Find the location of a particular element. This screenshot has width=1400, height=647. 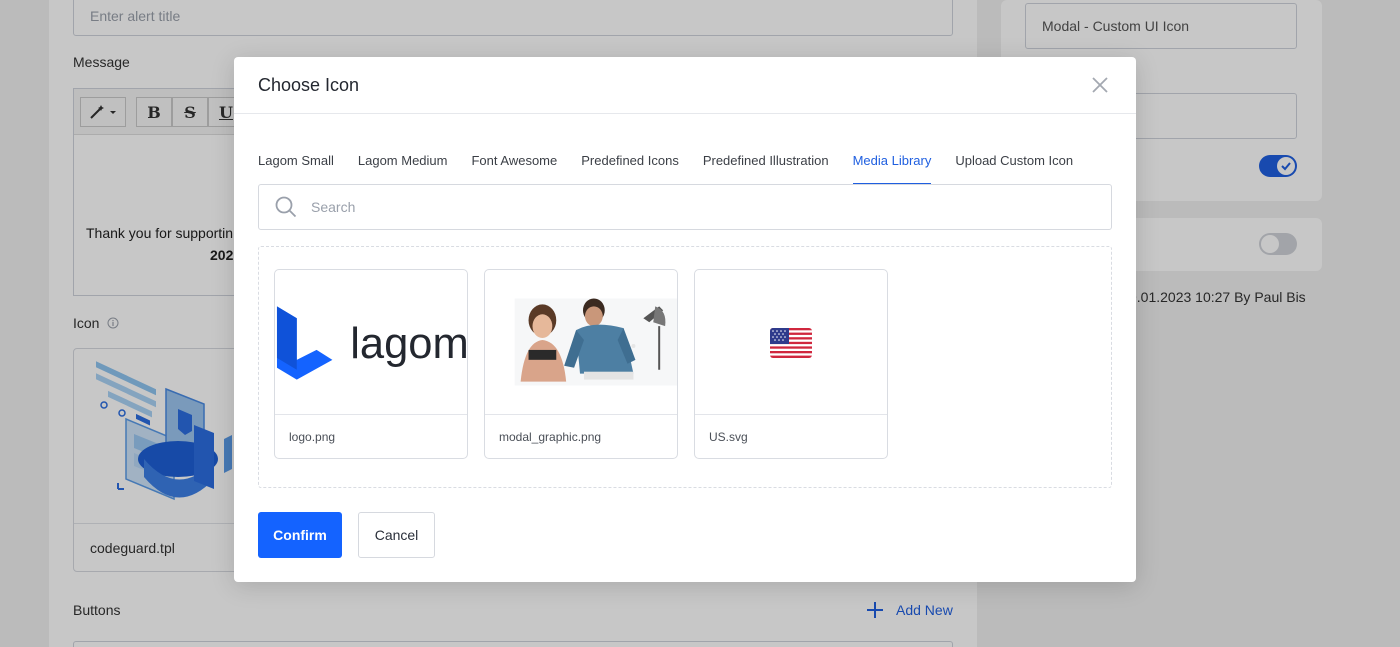

tile-preview-modal-graphic is located at coordinates (581, 342).